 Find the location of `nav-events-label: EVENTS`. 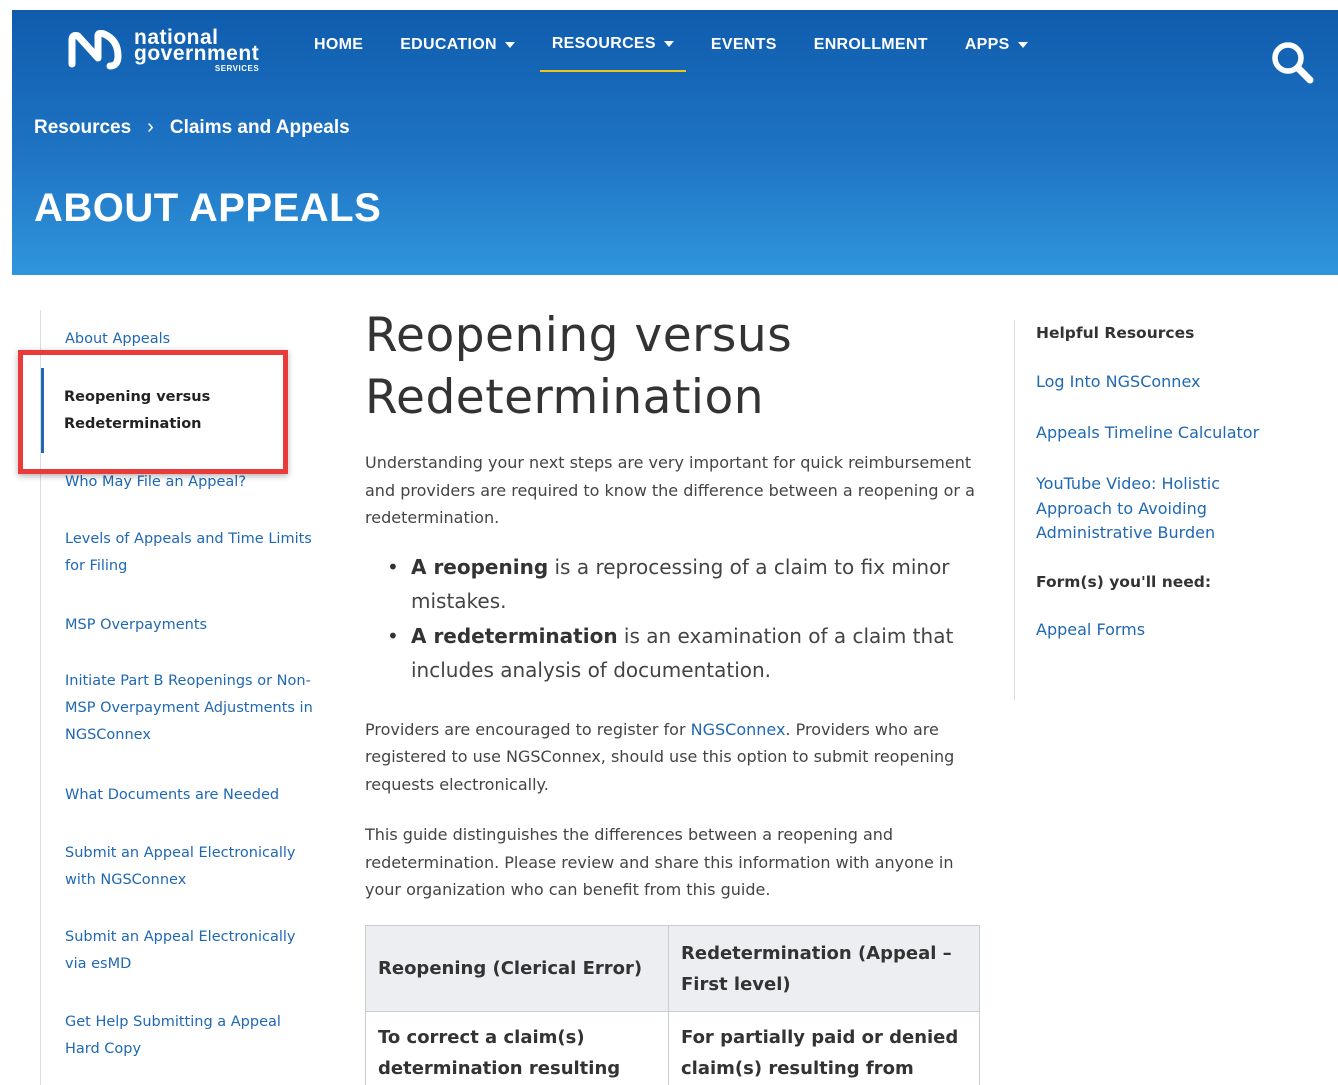

nav-events-label: EVENTS is located at coordinates (743, 44).